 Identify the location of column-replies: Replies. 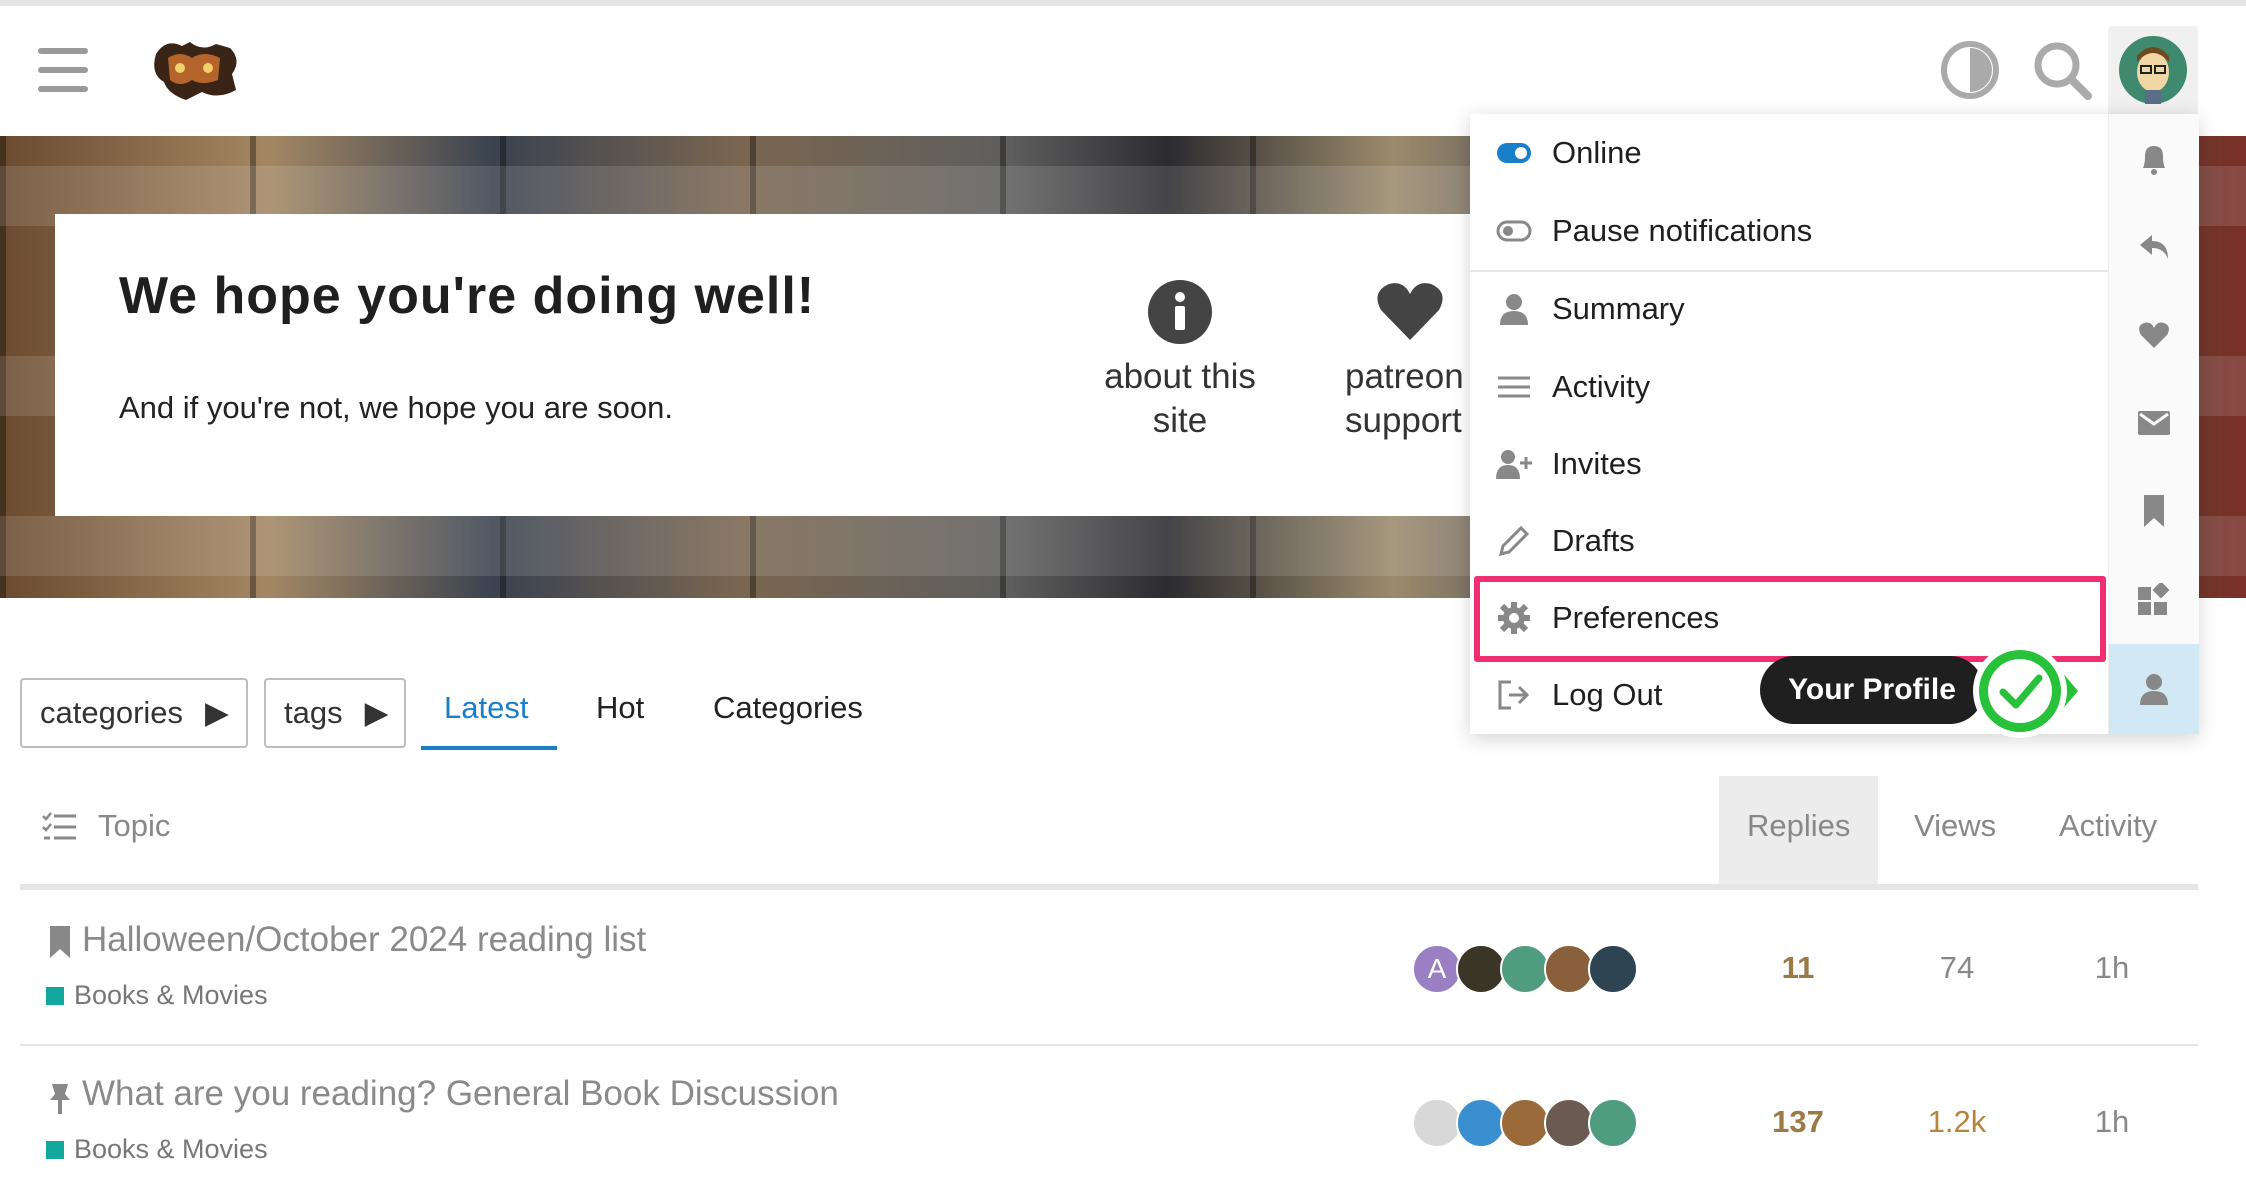
(1798, 826).